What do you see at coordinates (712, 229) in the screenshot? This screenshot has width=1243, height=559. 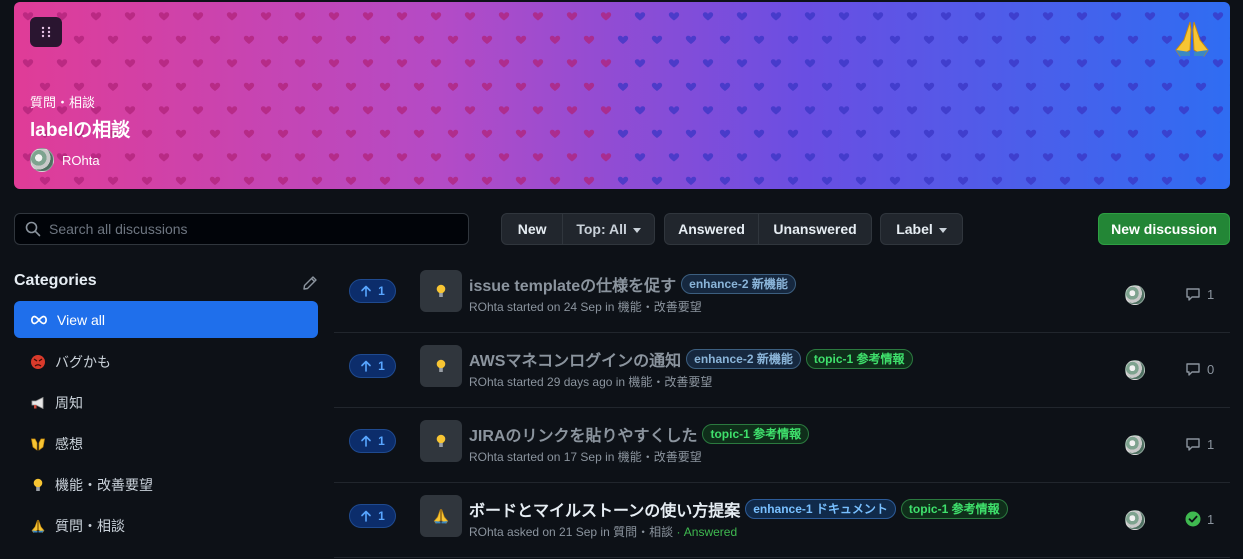 I see `answered-filter-button: Answered` at bounding box center [712, 229].